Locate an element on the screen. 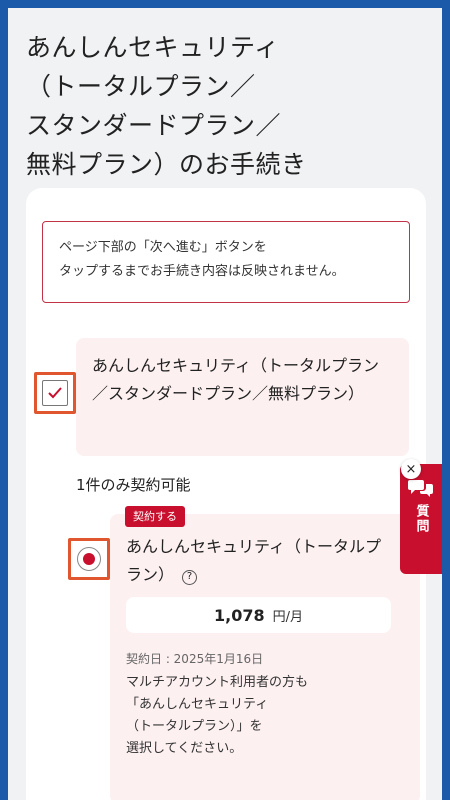 Image resolution: width=450 pixels, height=800 pixels. plan-note-line: （トータルプラン）」を is located at coordinates (194, 726).